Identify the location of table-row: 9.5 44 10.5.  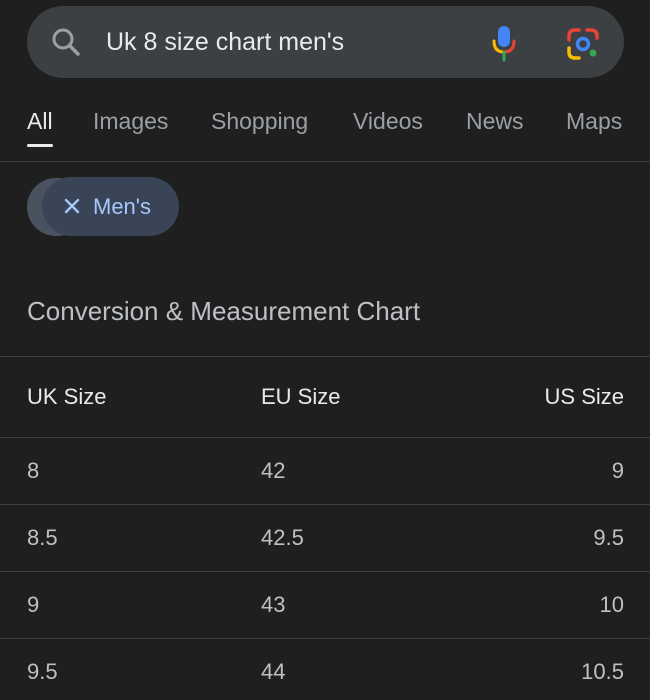
(325, 669).